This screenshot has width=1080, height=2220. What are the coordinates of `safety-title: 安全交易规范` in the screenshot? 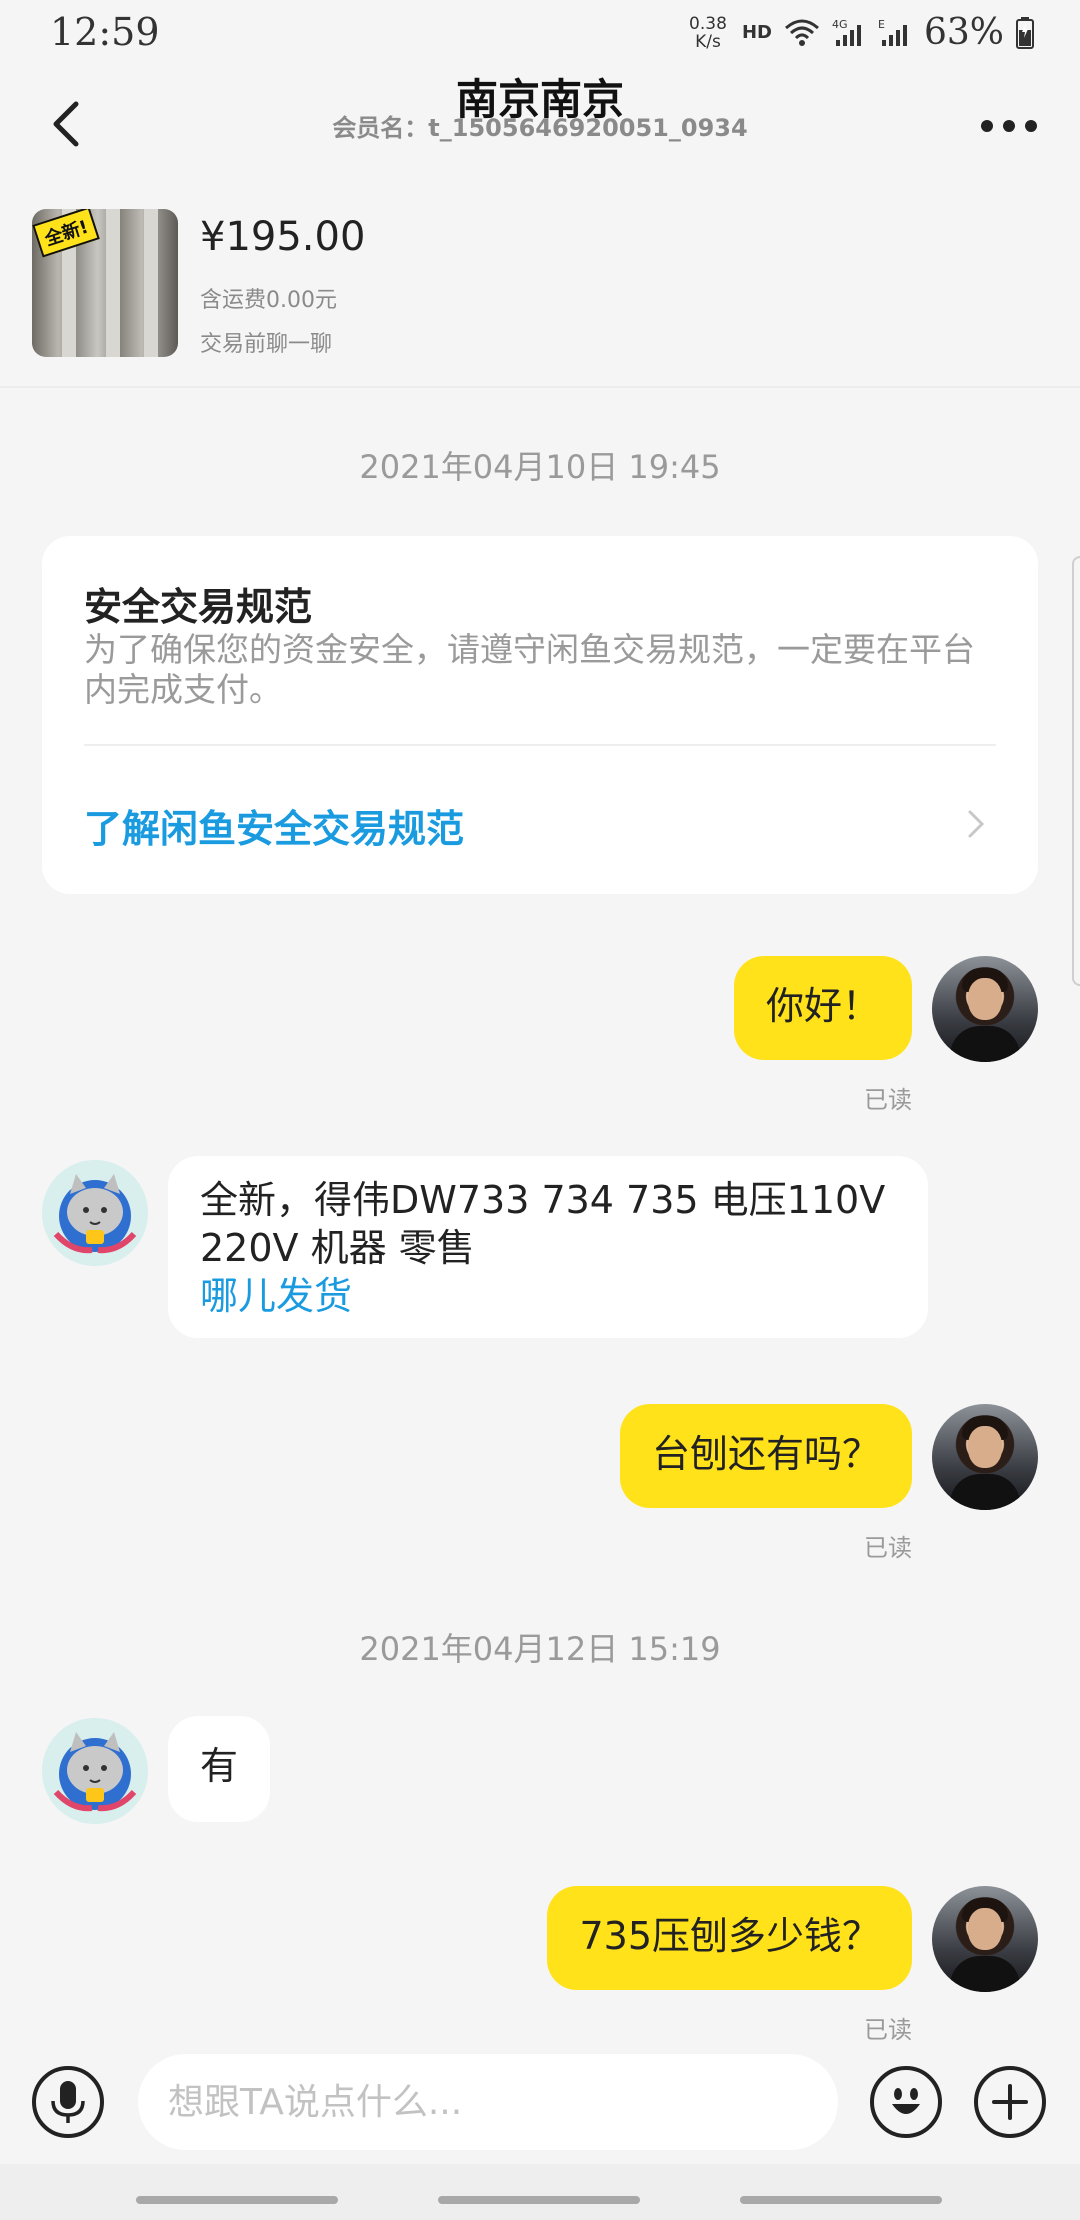 It's located at (198, 607).